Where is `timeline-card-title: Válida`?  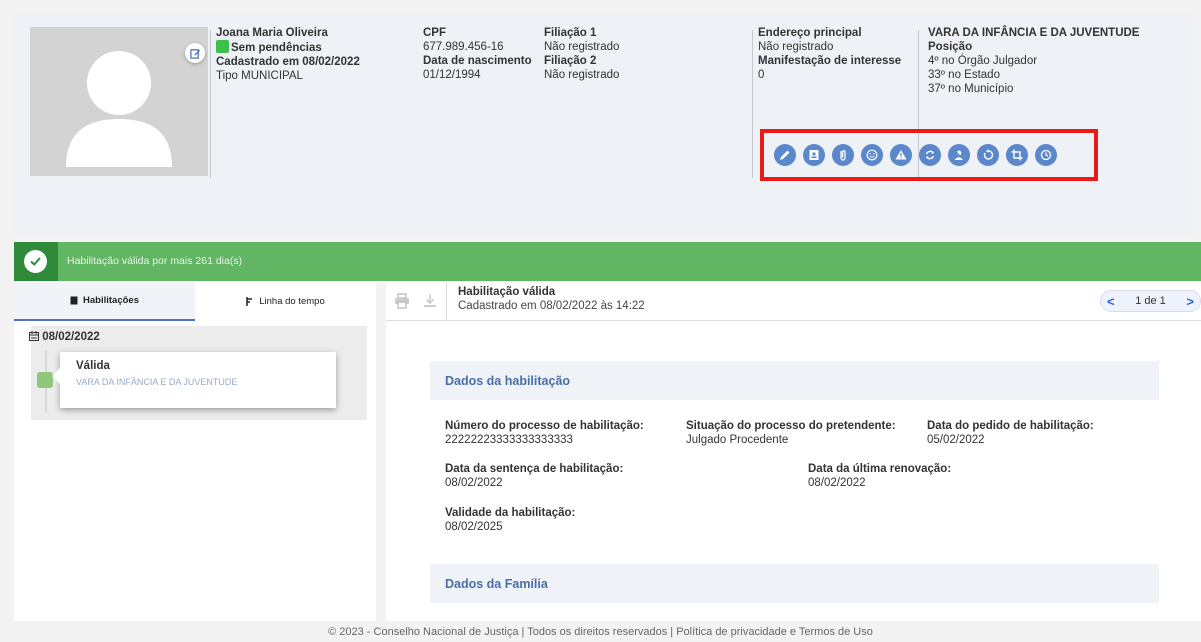 timeline-card-title: Válida is located at coordinates (93, 366).